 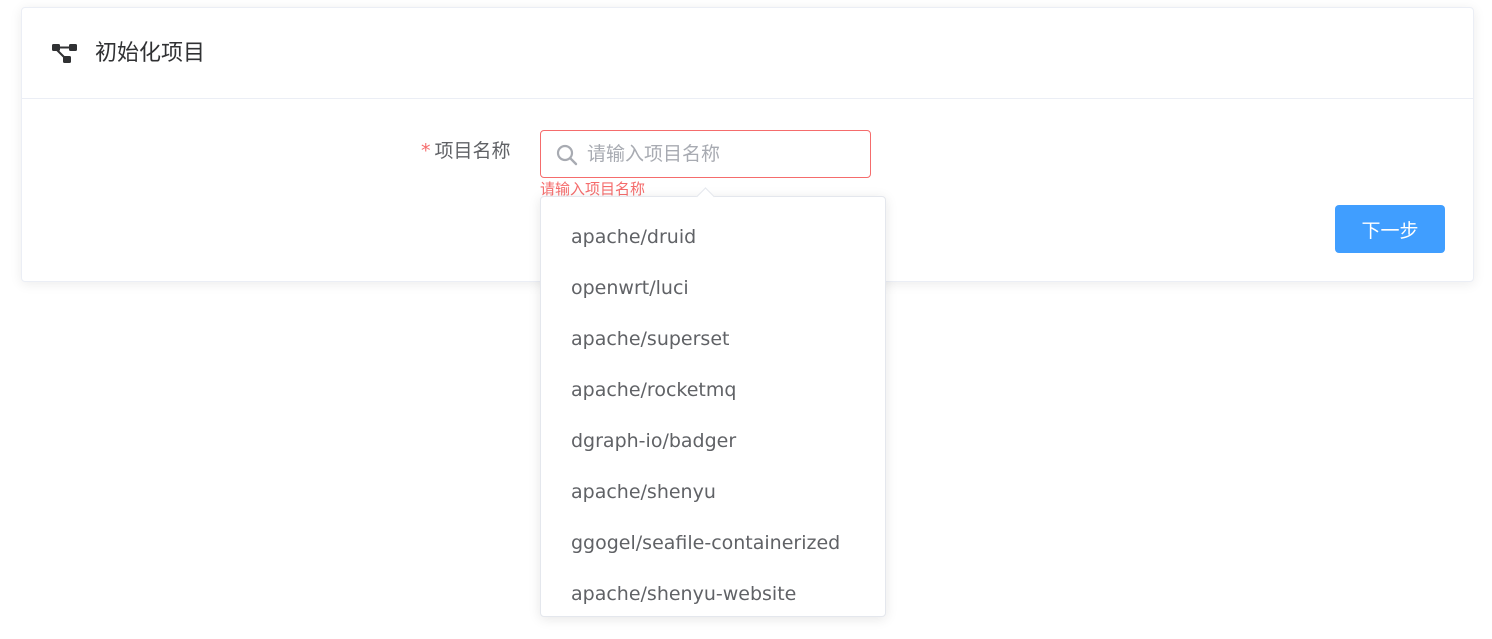 I want to click on project-name-input, so click(x=722, y=154).